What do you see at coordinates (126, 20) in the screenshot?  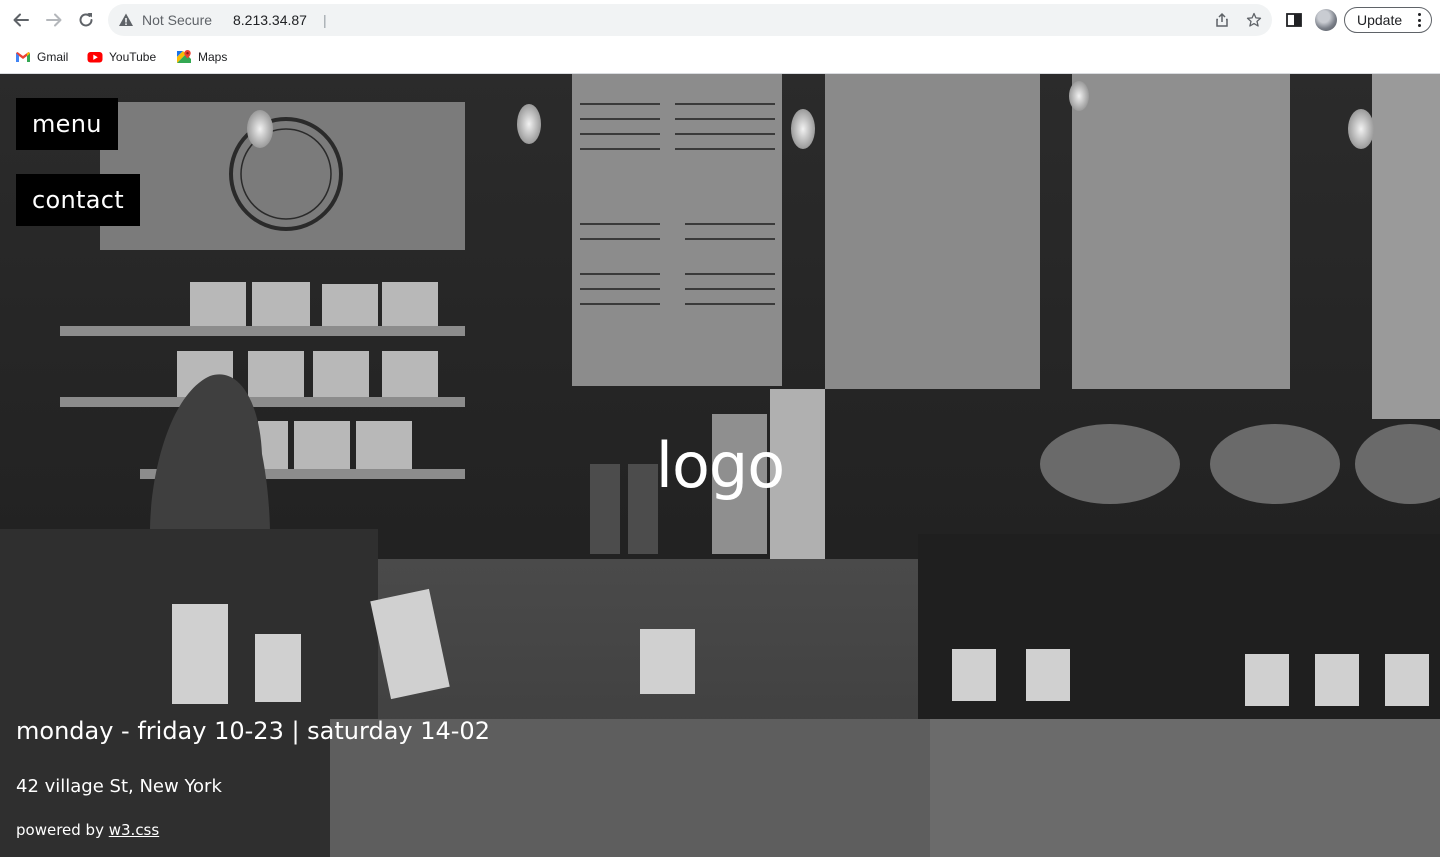 I see `warning-icon` at bounding box center [126, 20].